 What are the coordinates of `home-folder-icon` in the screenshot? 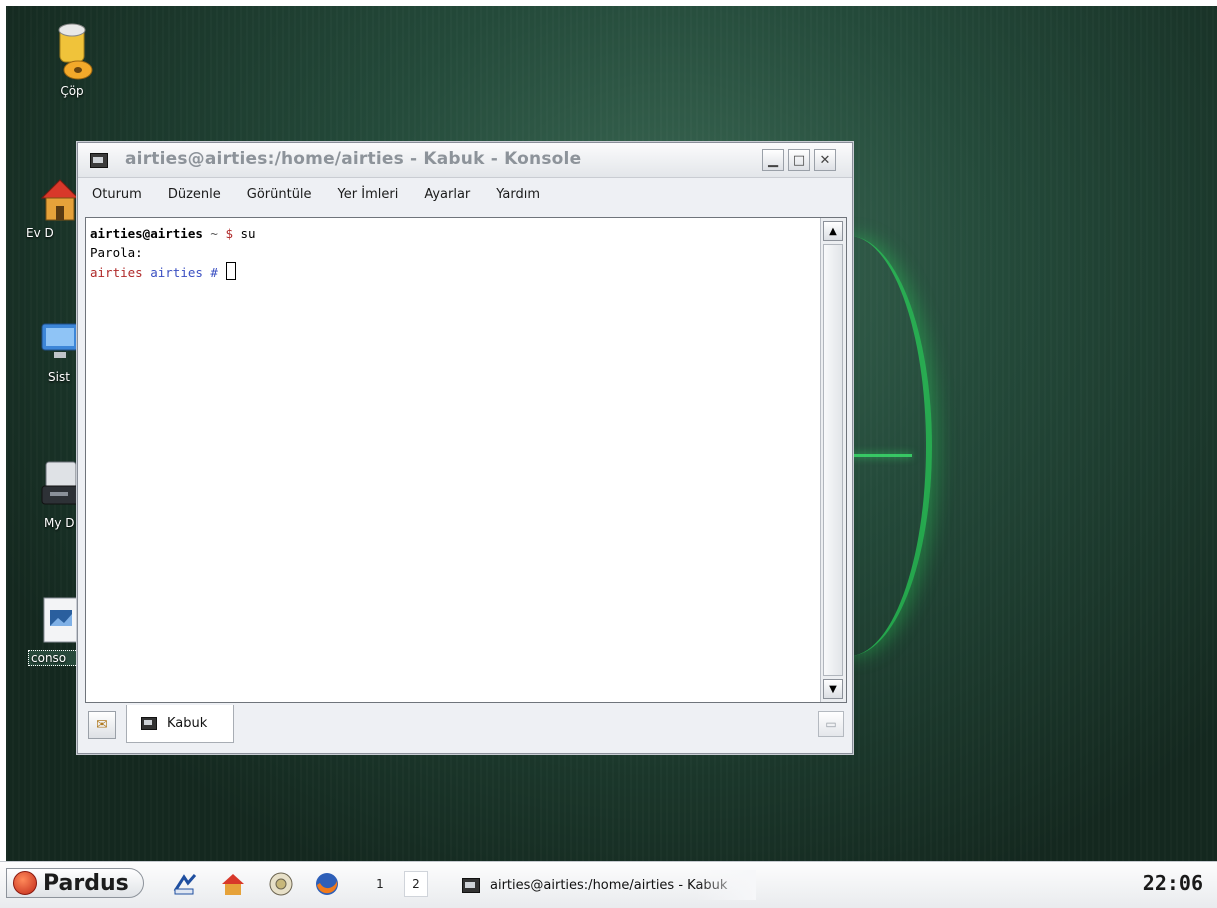 It's located at (60, 198).